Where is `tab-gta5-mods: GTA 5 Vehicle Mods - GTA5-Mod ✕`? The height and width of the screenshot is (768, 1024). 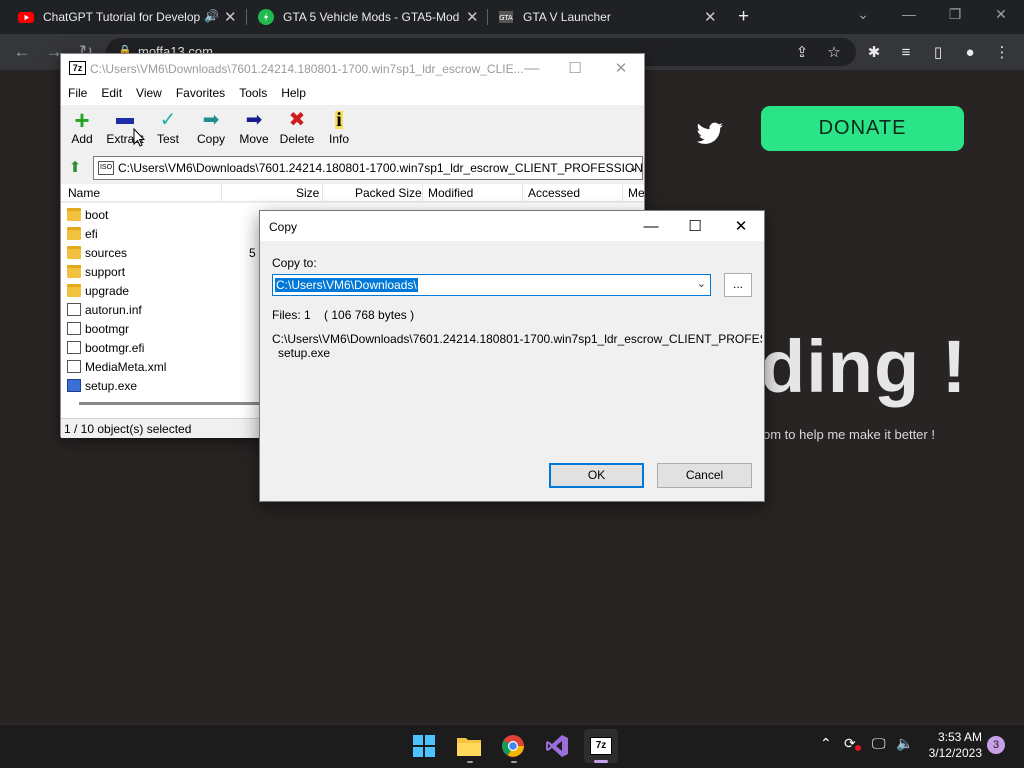 tab-gta5-mods: GTA 5 Vehicle Mods - GTA5-Mod ✕ is located at coordinates (369, 17).